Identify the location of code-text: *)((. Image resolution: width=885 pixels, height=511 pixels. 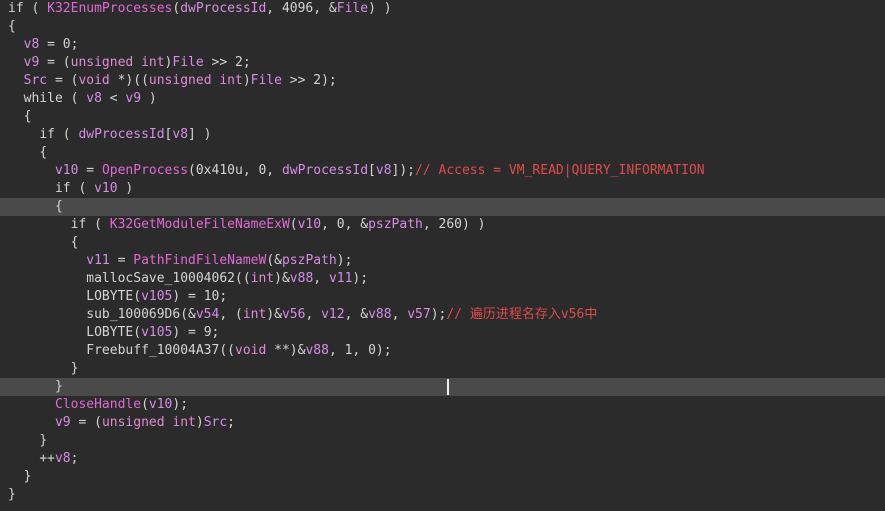
(129, 80).